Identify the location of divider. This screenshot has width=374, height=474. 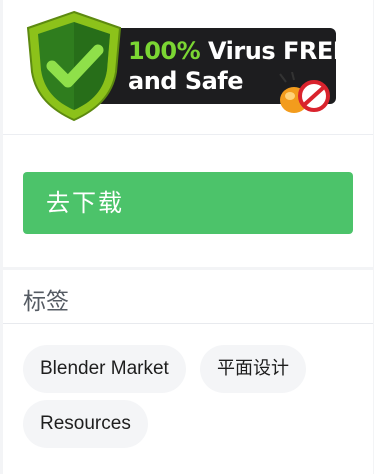
(188, 323).